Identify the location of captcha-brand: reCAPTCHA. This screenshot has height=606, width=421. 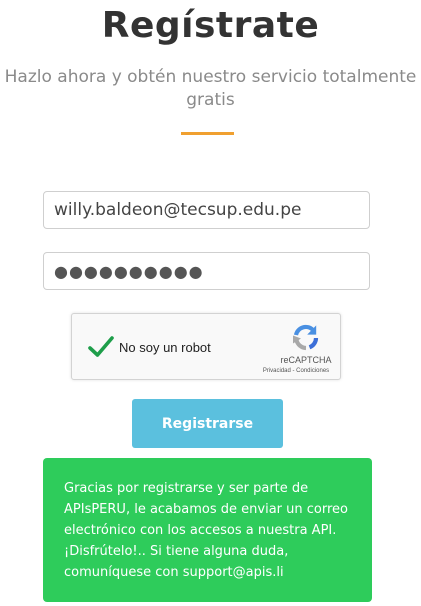
(306, 360).